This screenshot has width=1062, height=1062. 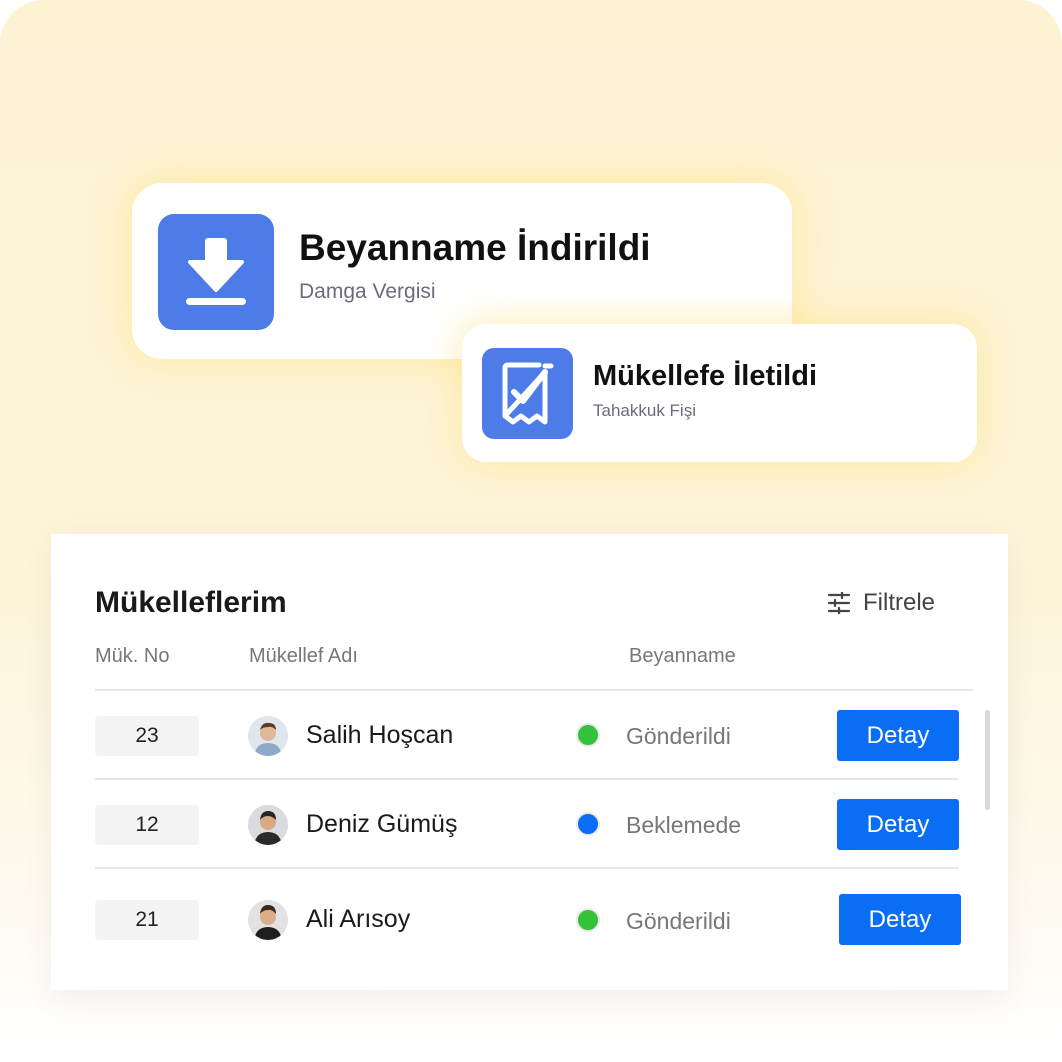 What do you see at coordinates (684, 825) in the screenshot?
I see `status-text: Beklemede` at bounding box center [684, 825].